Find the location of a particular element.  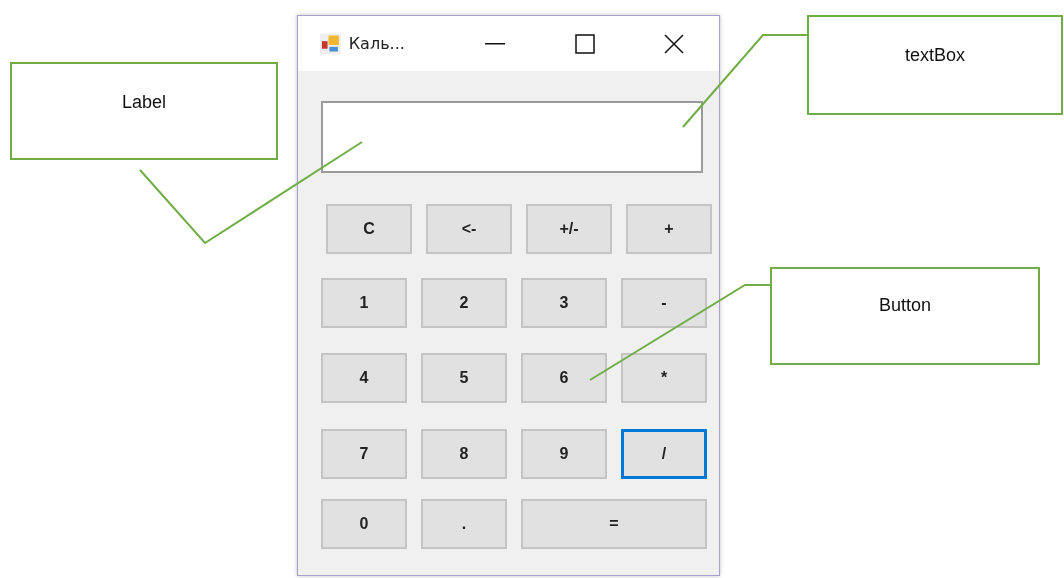

display-field is located at coordinates (512, 137).